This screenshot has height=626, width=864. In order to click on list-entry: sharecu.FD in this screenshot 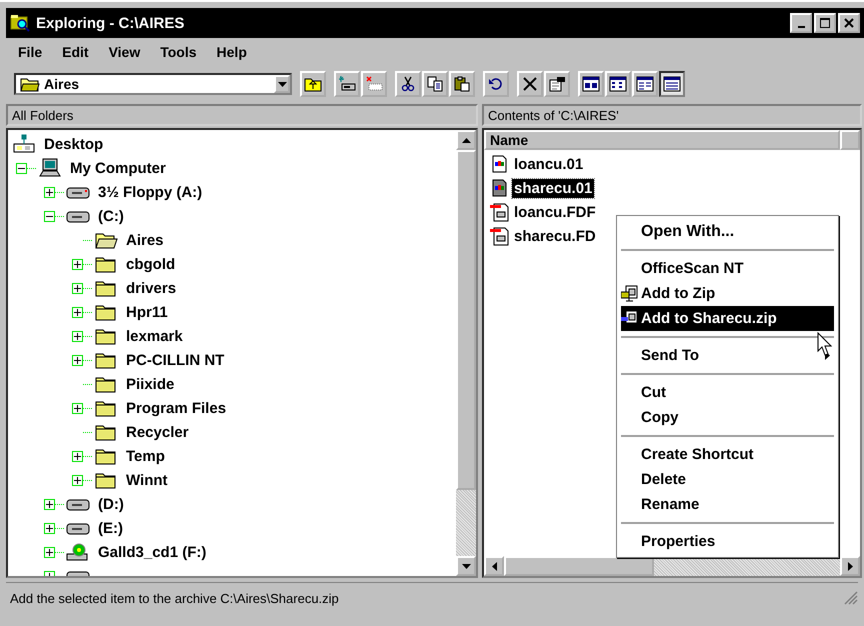, I will do `click(555, 236)`.